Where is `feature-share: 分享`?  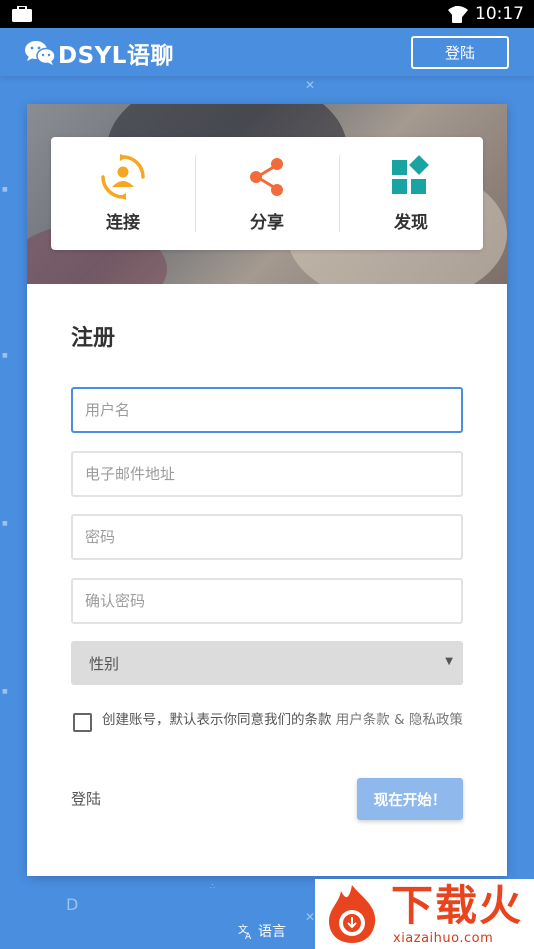 feature-share: 分享 is located at coordinates (267, 193).